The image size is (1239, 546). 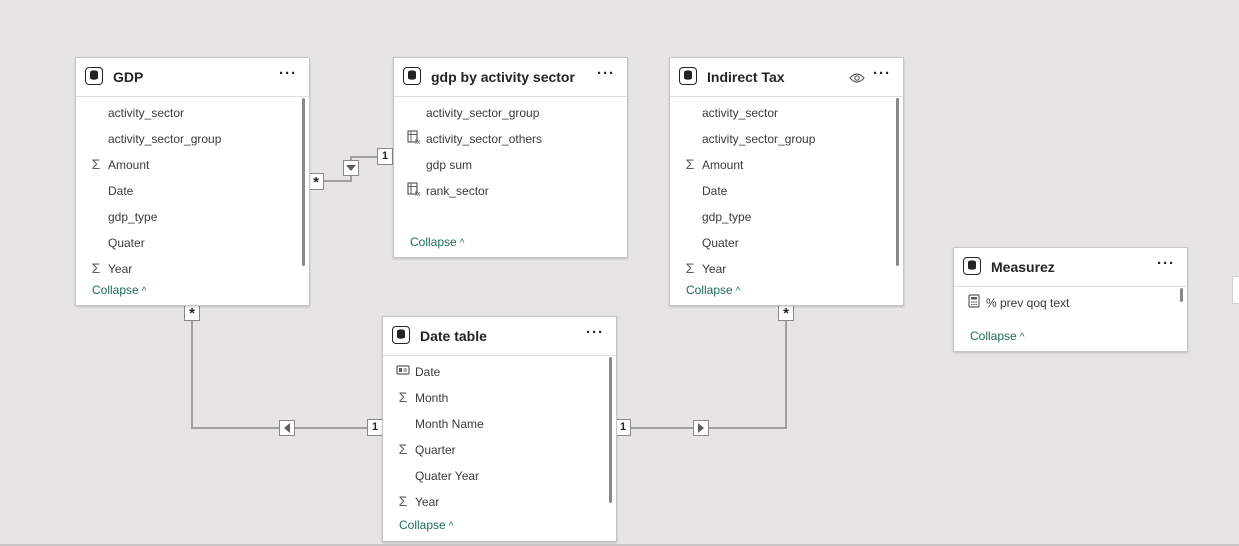 I want to click on table-title: Date table, so click(x=453, y=336).